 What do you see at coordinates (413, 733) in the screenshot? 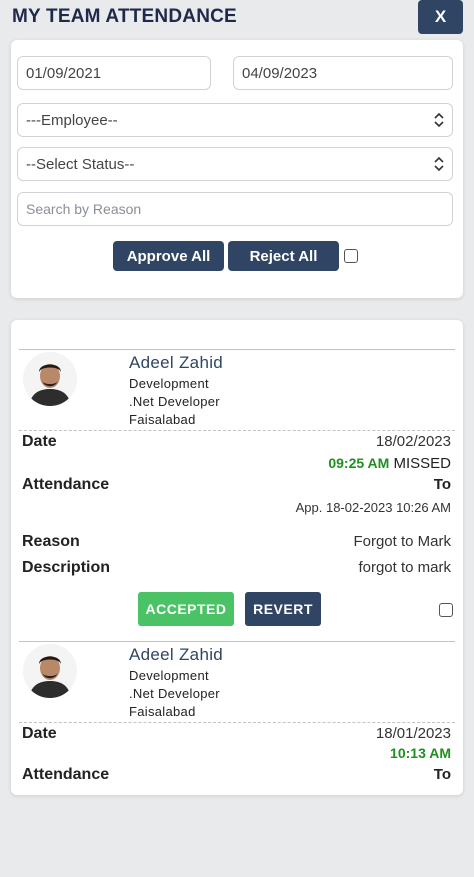
I see `attendance-date: 18/01/2023` at bounding box center [413, 733].